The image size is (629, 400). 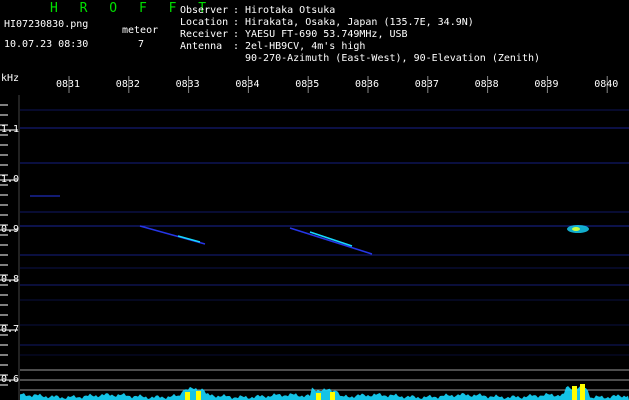 I want to click on x-tick-label: 0832, so click(x=127, y=84).